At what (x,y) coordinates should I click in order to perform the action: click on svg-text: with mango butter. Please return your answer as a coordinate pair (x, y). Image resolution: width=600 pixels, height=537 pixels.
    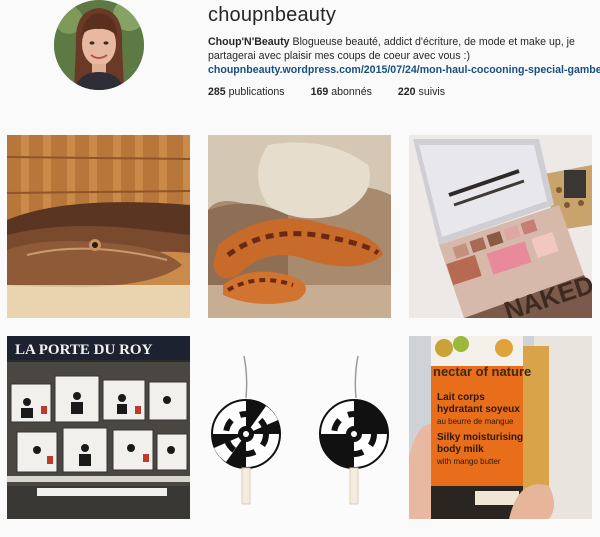
    Looking at the image, I should click on (468, 461).